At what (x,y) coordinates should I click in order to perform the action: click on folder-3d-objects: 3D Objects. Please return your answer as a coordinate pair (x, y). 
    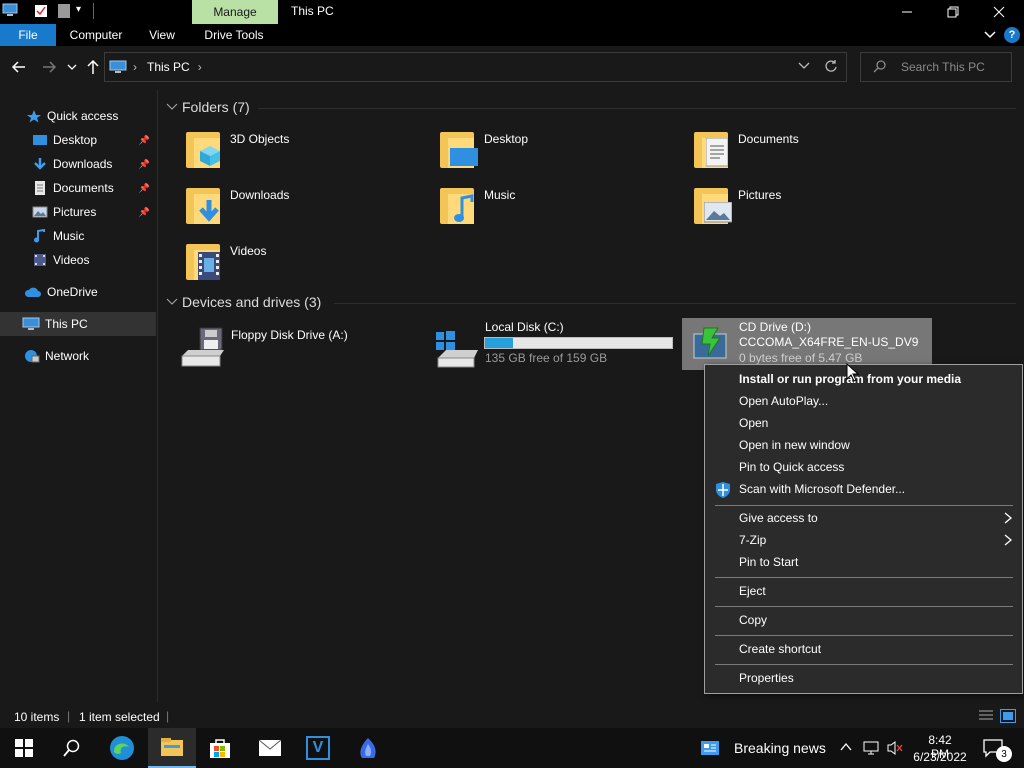
    Looking at the image, I should click on (236, 149).